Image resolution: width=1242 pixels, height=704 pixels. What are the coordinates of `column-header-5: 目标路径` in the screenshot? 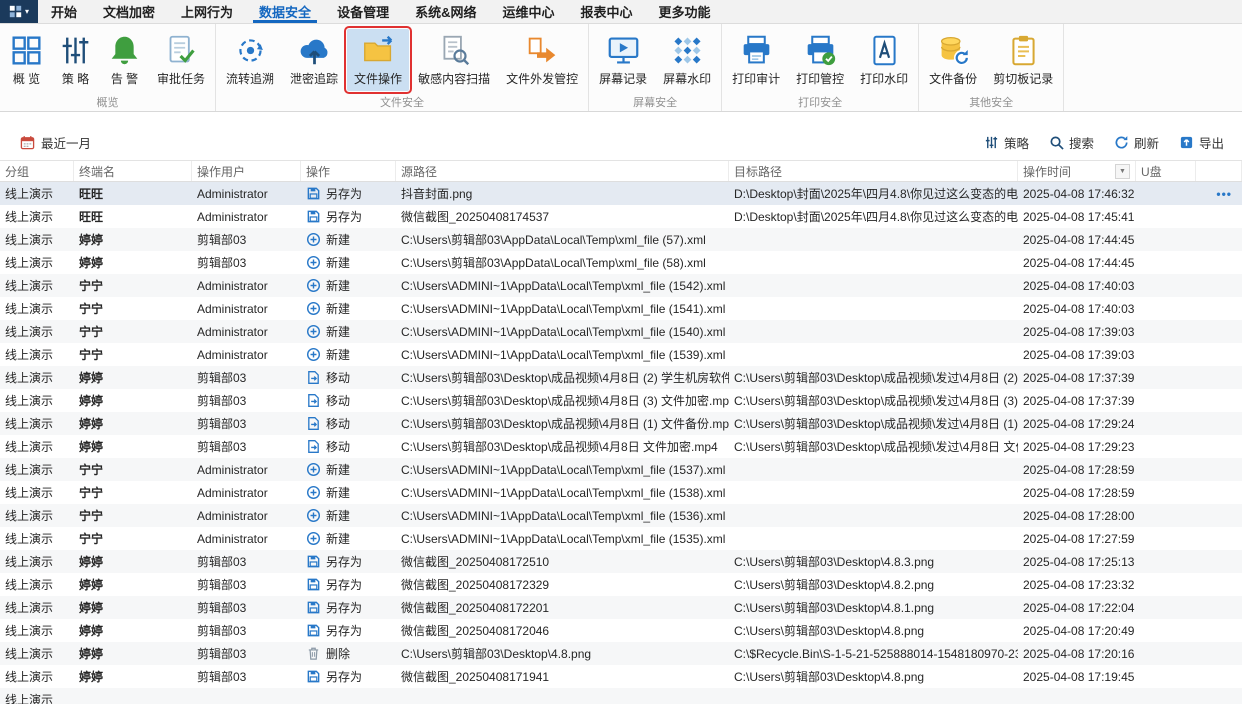 It's located at (873, 171).